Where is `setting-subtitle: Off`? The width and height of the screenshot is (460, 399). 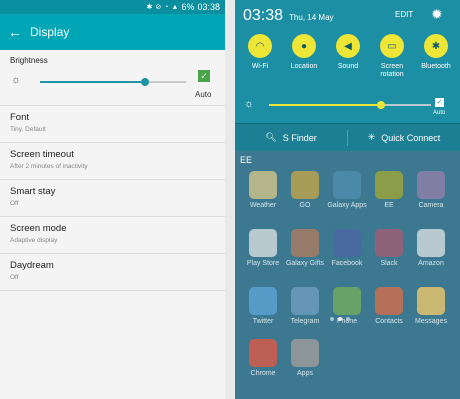 setting-subtitle: Off is located at coordinates (14, 277).